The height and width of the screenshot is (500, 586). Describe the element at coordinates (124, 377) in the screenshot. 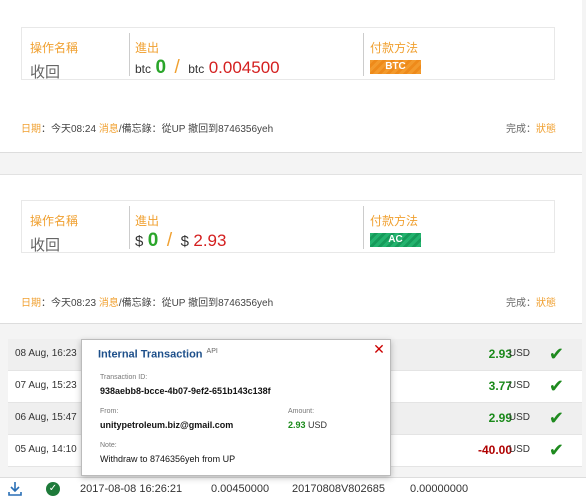

I see `txid-label: Transaction ID:` at that location.